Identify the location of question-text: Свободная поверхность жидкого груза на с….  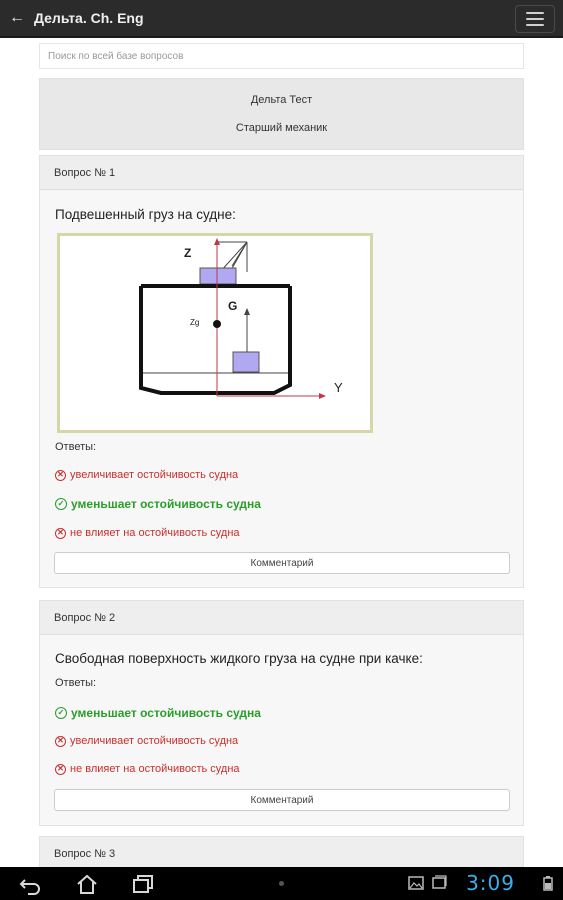
(239, 658).